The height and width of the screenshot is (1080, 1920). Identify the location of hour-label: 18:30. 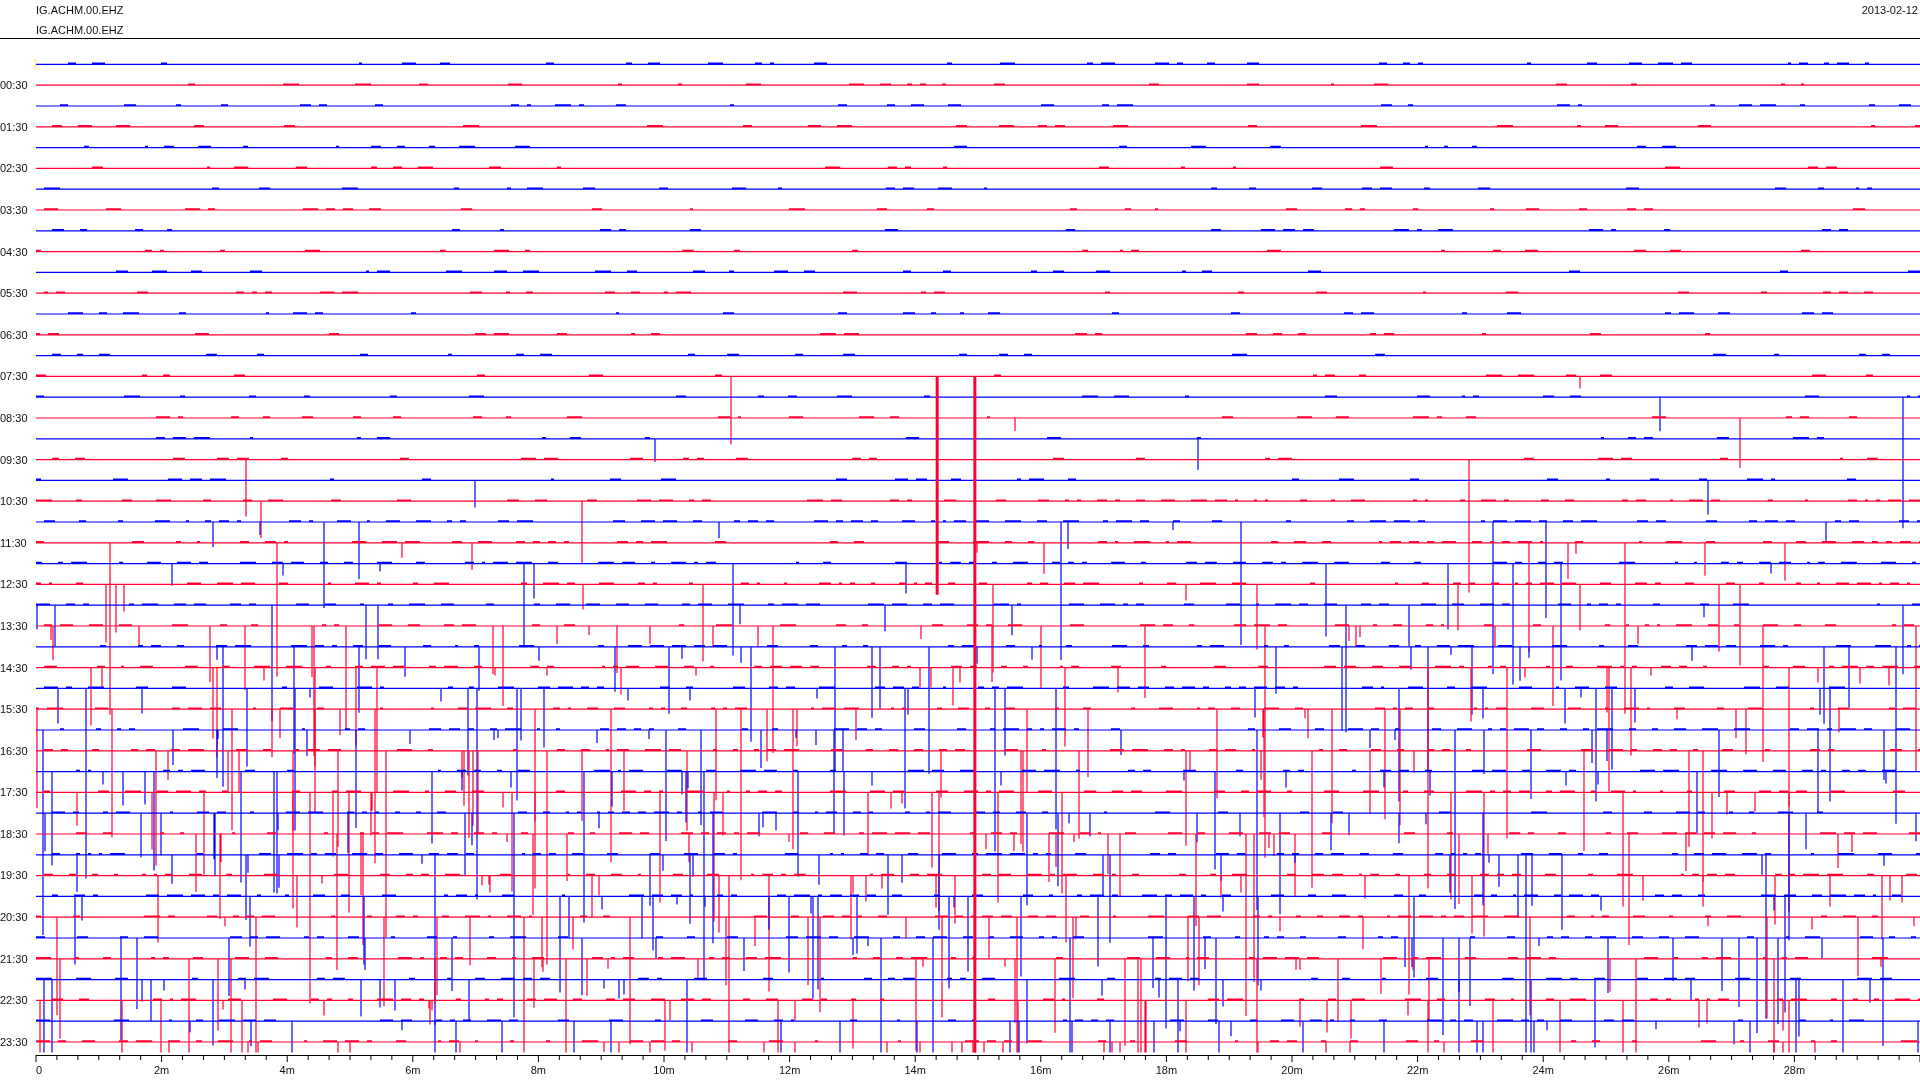
(14, 833).